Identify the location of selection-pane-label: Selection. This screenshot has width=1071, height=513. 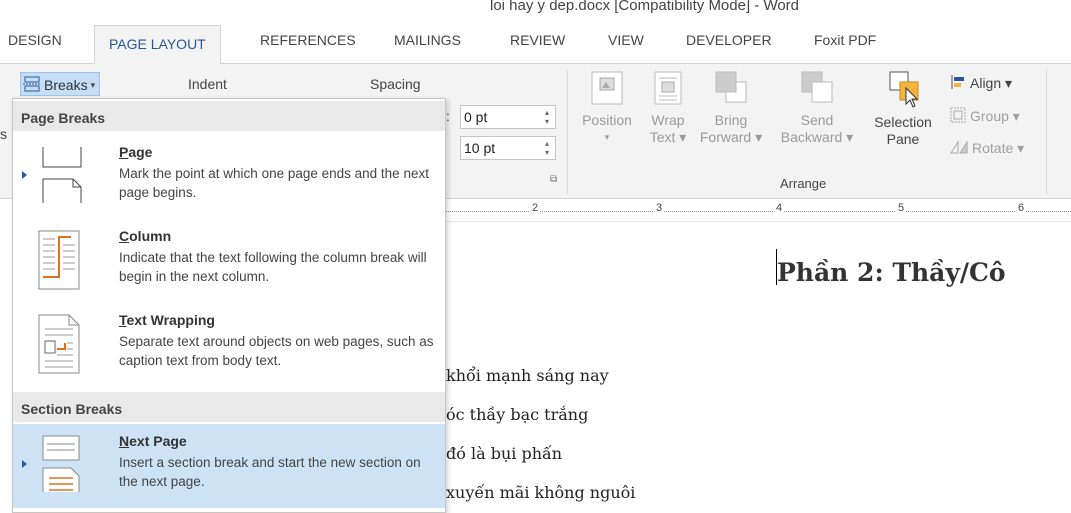
(903, 122).